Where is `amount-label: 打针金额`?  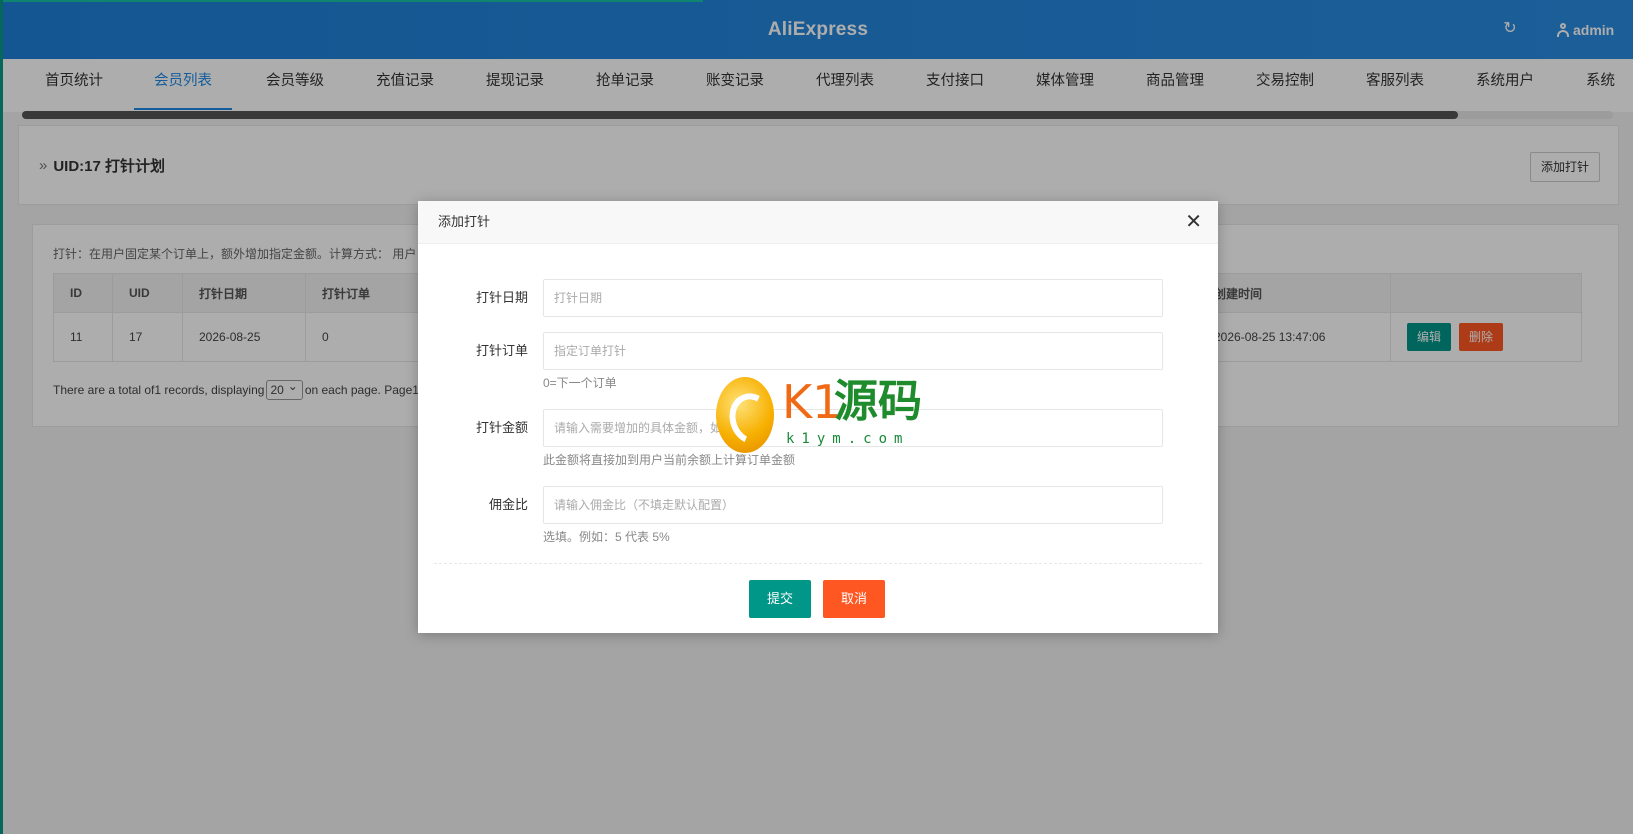
amount-label: 打针金额 is located at coordinates (501, 427).